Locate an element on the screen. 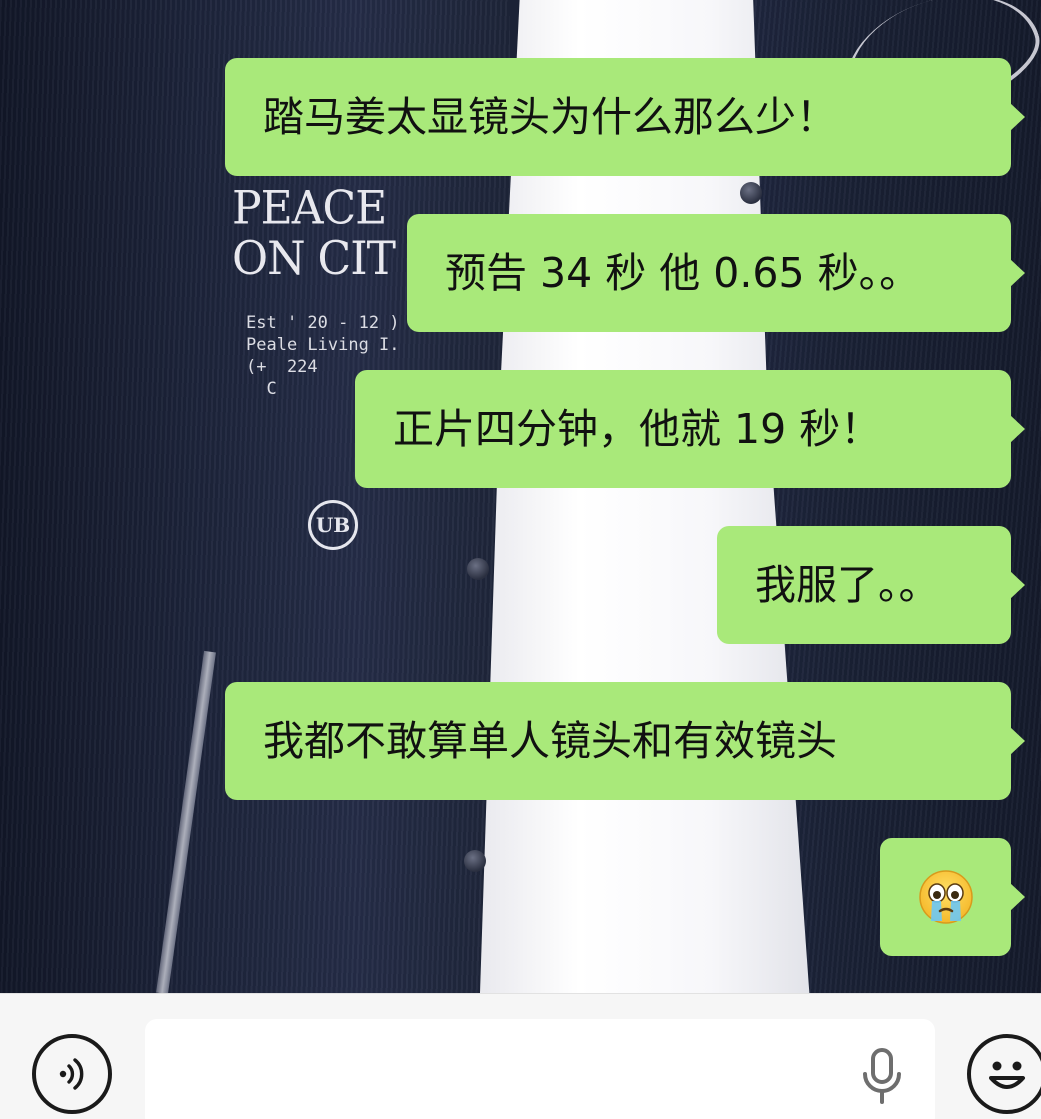 This screenshot has width=1041, height=1119. microphone-icon is located at coordinates (882, 1076).